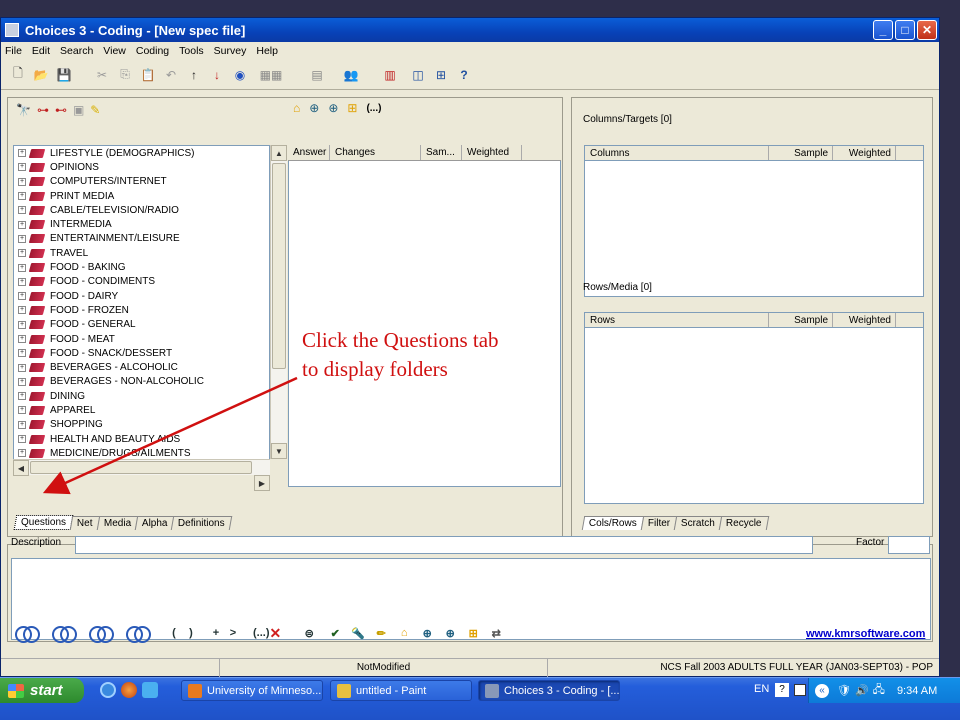 This screenshot has height=720, width=960. I want to click on grid-icon: ▦▦, so click(271, 75).